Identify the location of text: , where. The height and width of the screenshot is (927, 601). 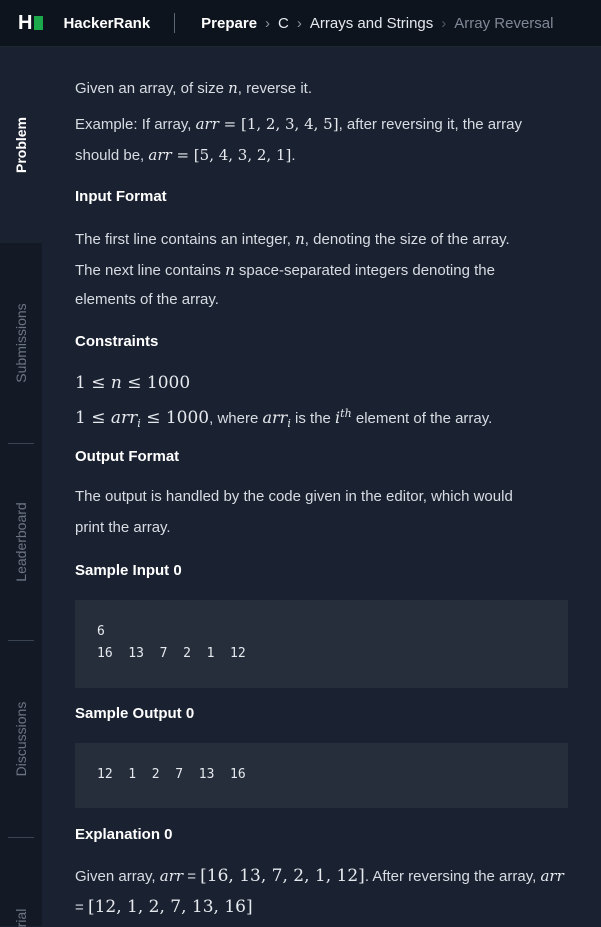
(236, 418).